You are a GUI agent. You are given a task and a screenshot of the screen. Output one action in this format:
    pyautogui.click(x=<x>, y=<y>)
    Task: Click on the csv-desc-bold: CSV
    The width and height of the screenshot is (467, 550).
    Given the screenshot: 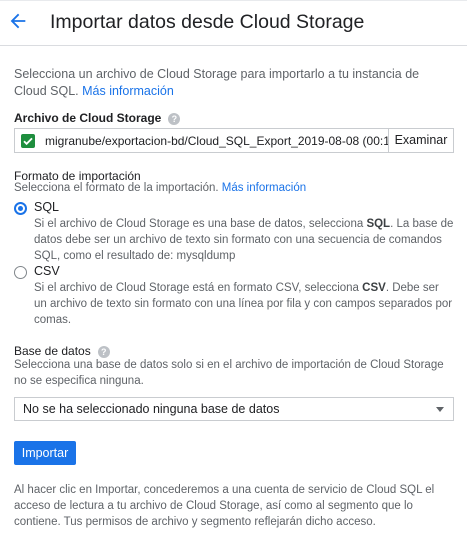 What is the action you would take?
    pyautogui.click(x=374, y=288)
    